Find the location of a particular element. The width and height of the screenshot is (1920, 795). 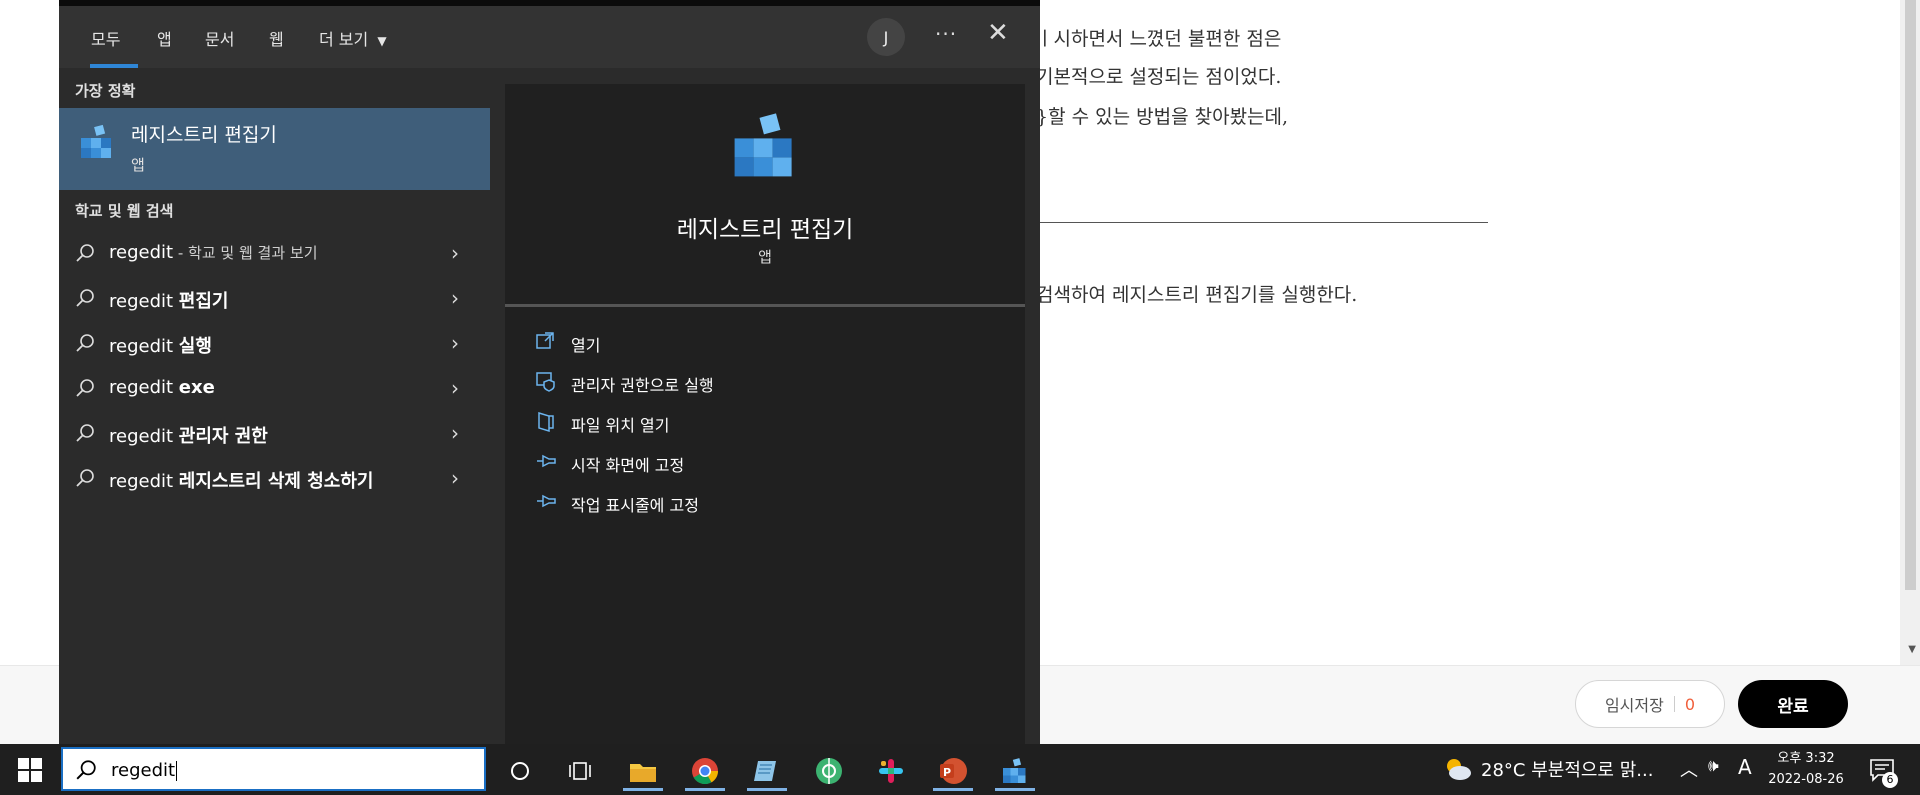

draft-save-button: 임시저장 0 is located at coordinates (1650, 704).